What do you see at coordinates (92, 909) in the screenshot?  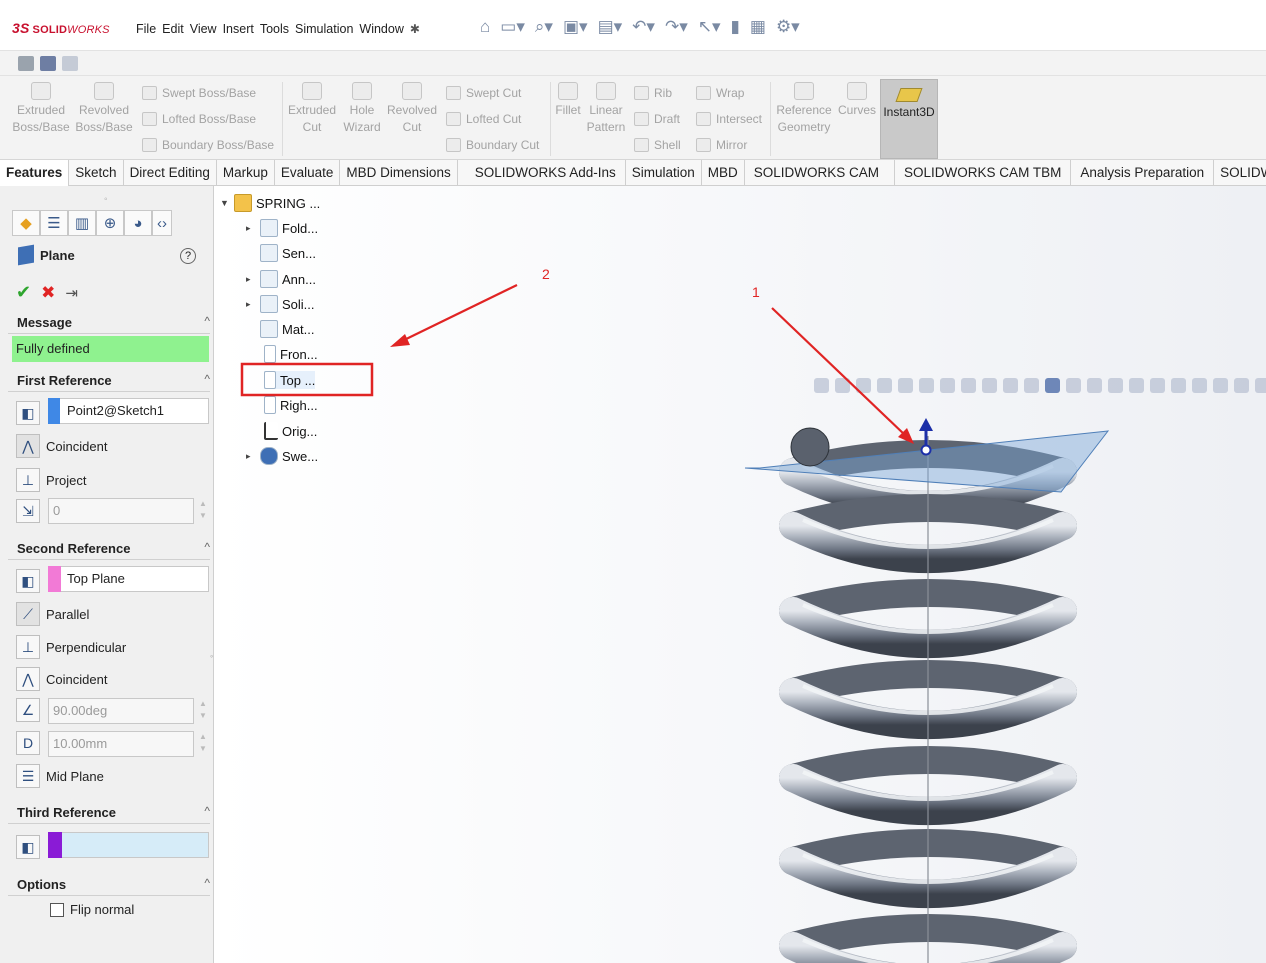 I see `flip-normal-checkbox: Flip normal` at bounding box center [92, 909].